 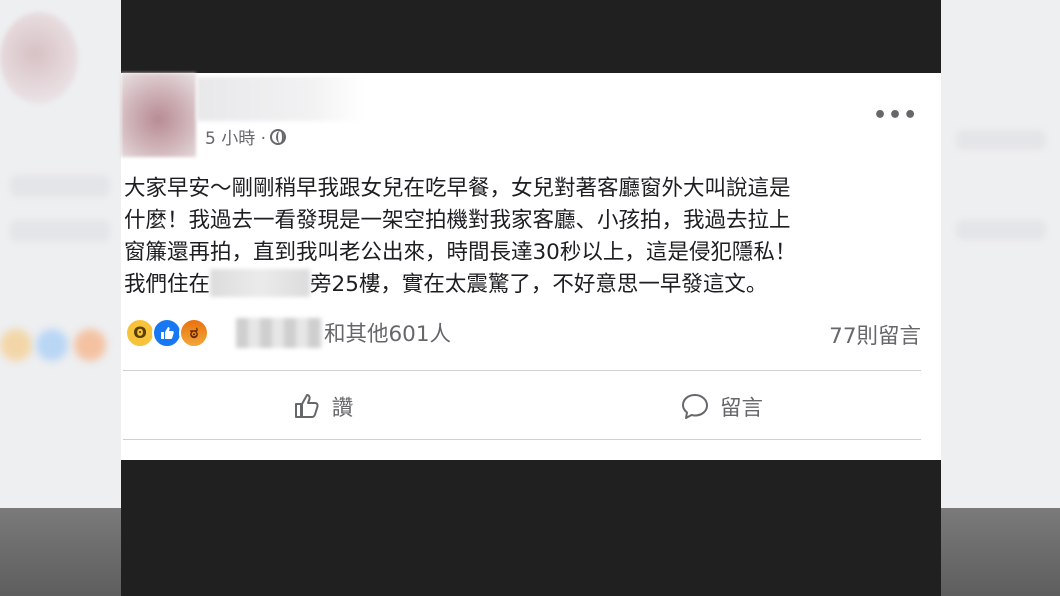 What do you see at coordinates (39, 58) in the screenshot?
I see `background-avatar` at bounding box center [39, 58].